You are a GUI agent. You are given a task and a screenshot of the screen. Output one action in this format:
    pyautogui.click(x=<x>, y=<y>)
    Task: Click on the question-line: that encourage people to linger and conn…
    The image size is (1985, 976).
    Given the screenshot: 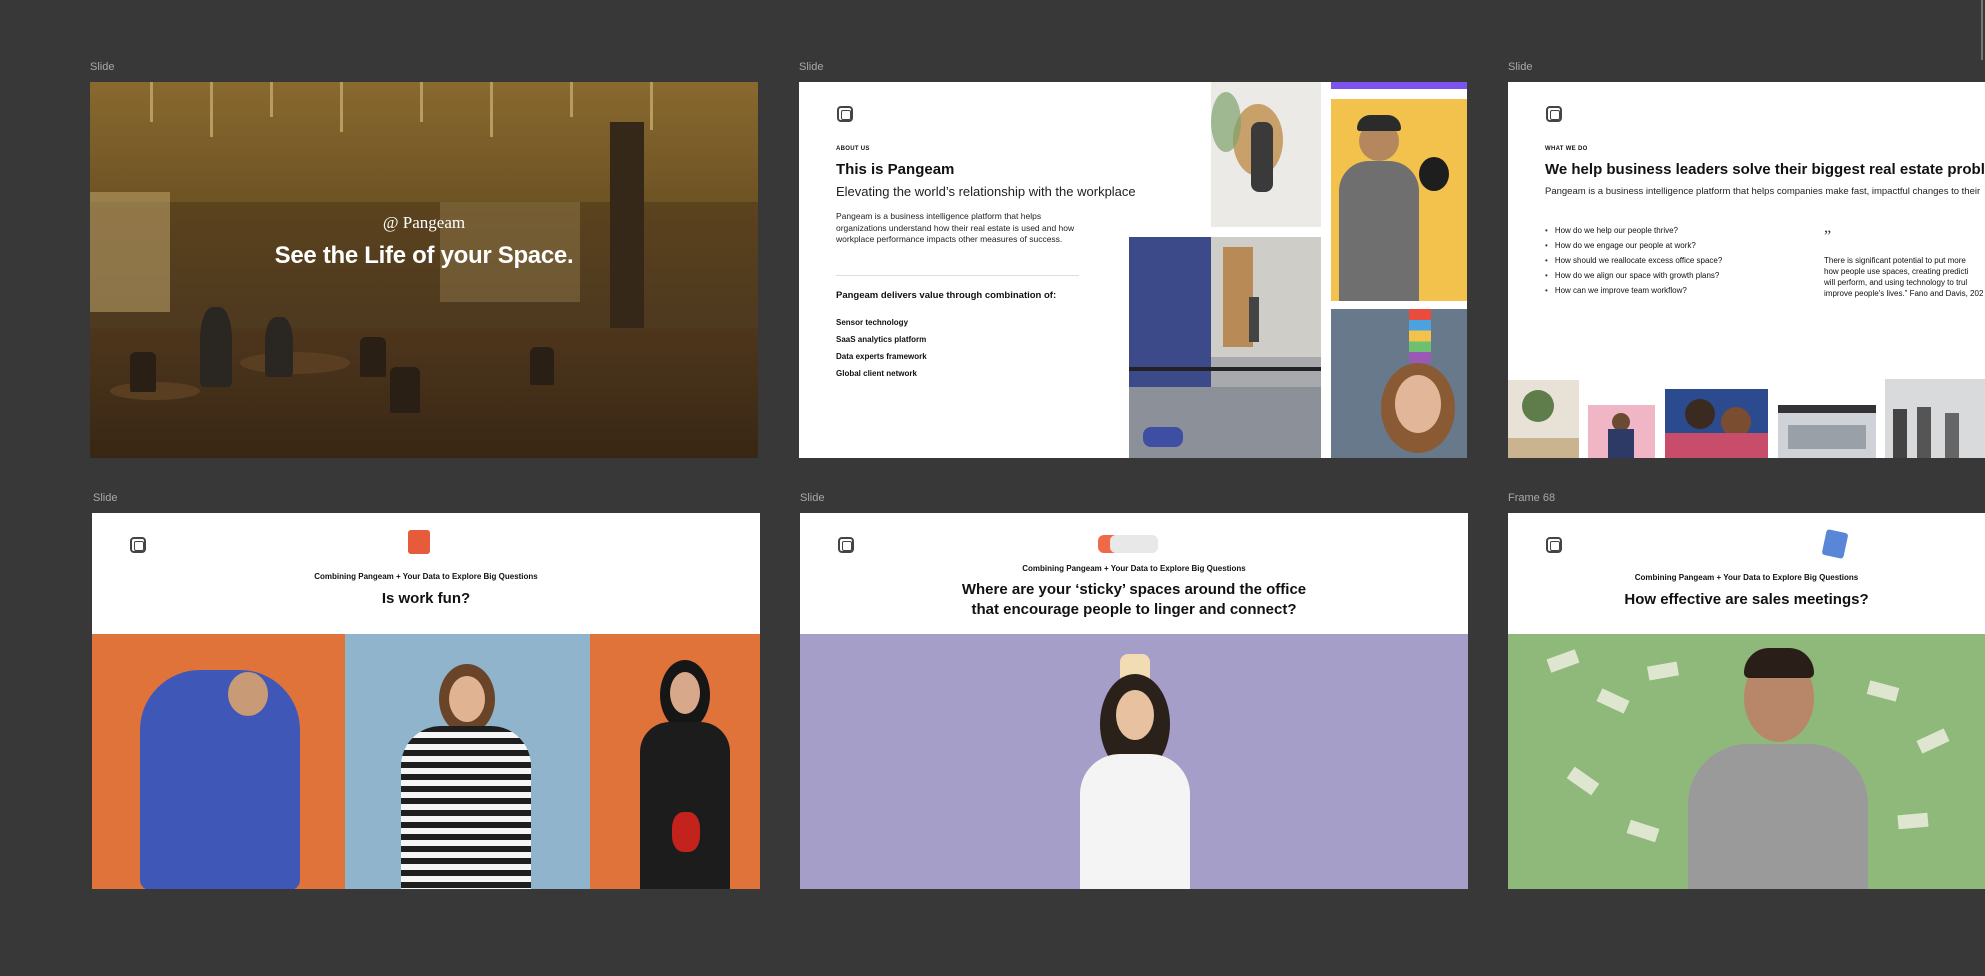 What is the action you would take?
    pyautogui.click(x=1134, y=609)
    